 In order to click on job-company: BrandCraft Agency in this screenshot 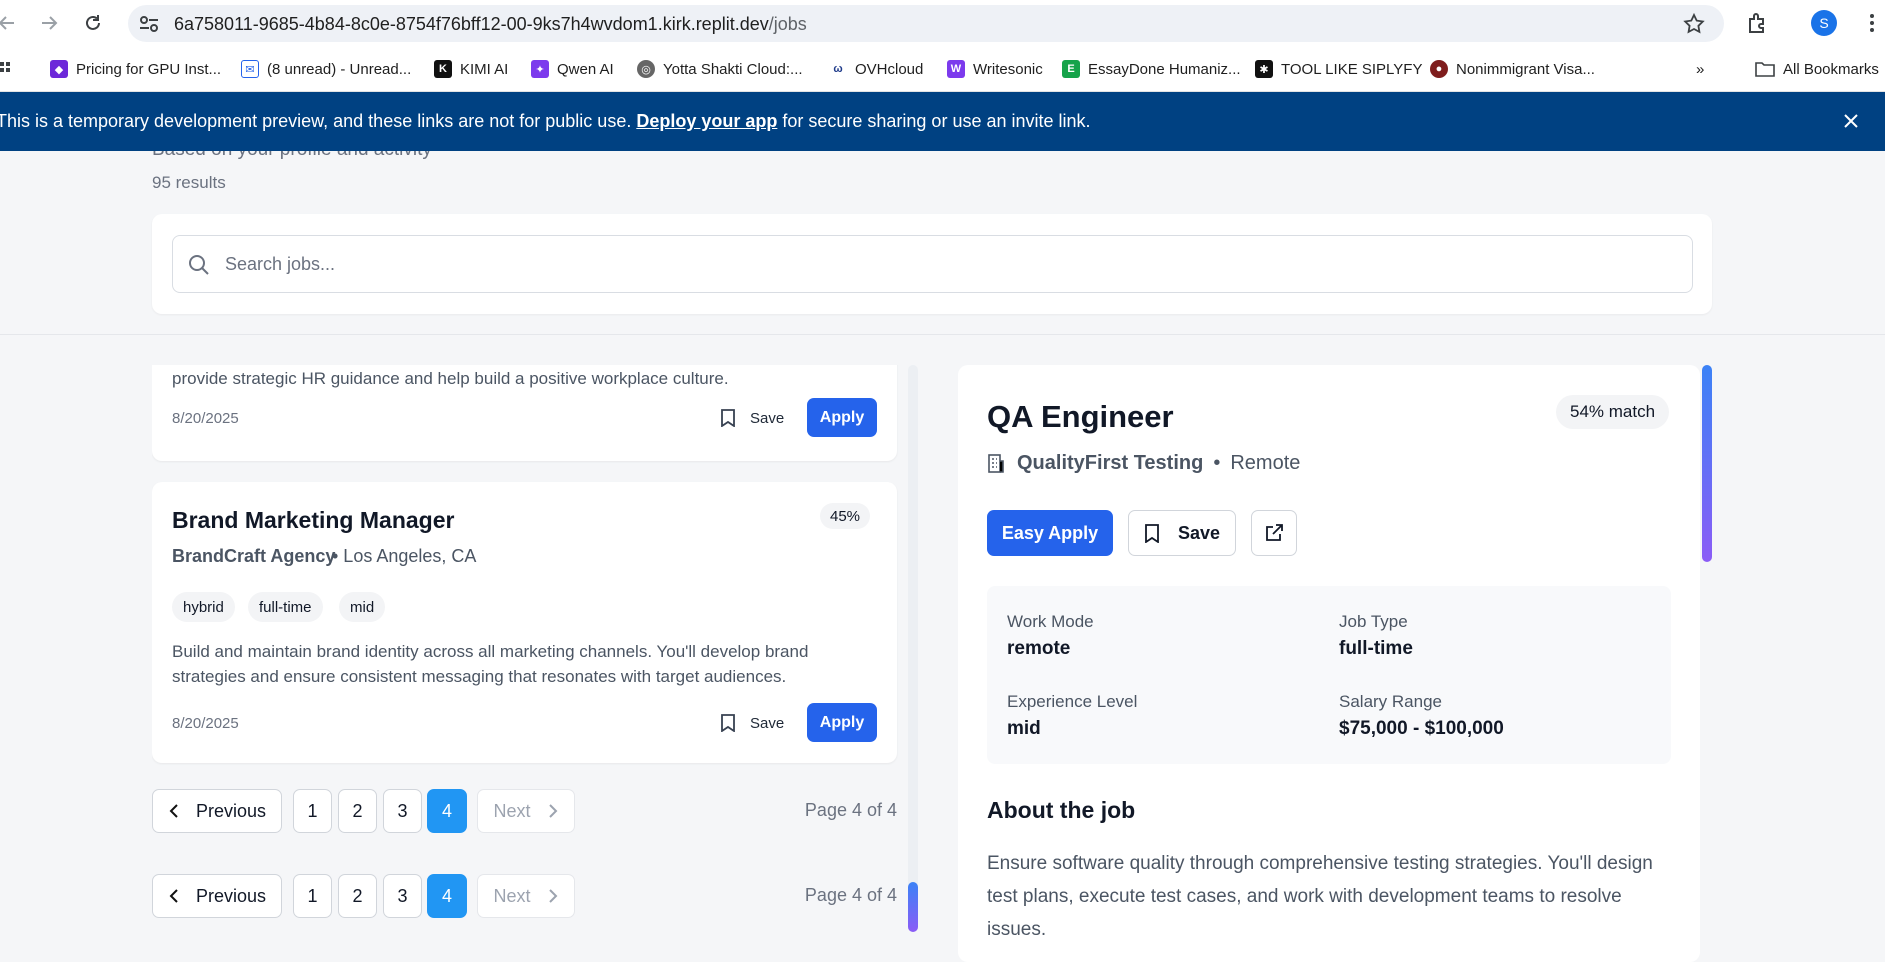, I will do `click(254, 556)`.